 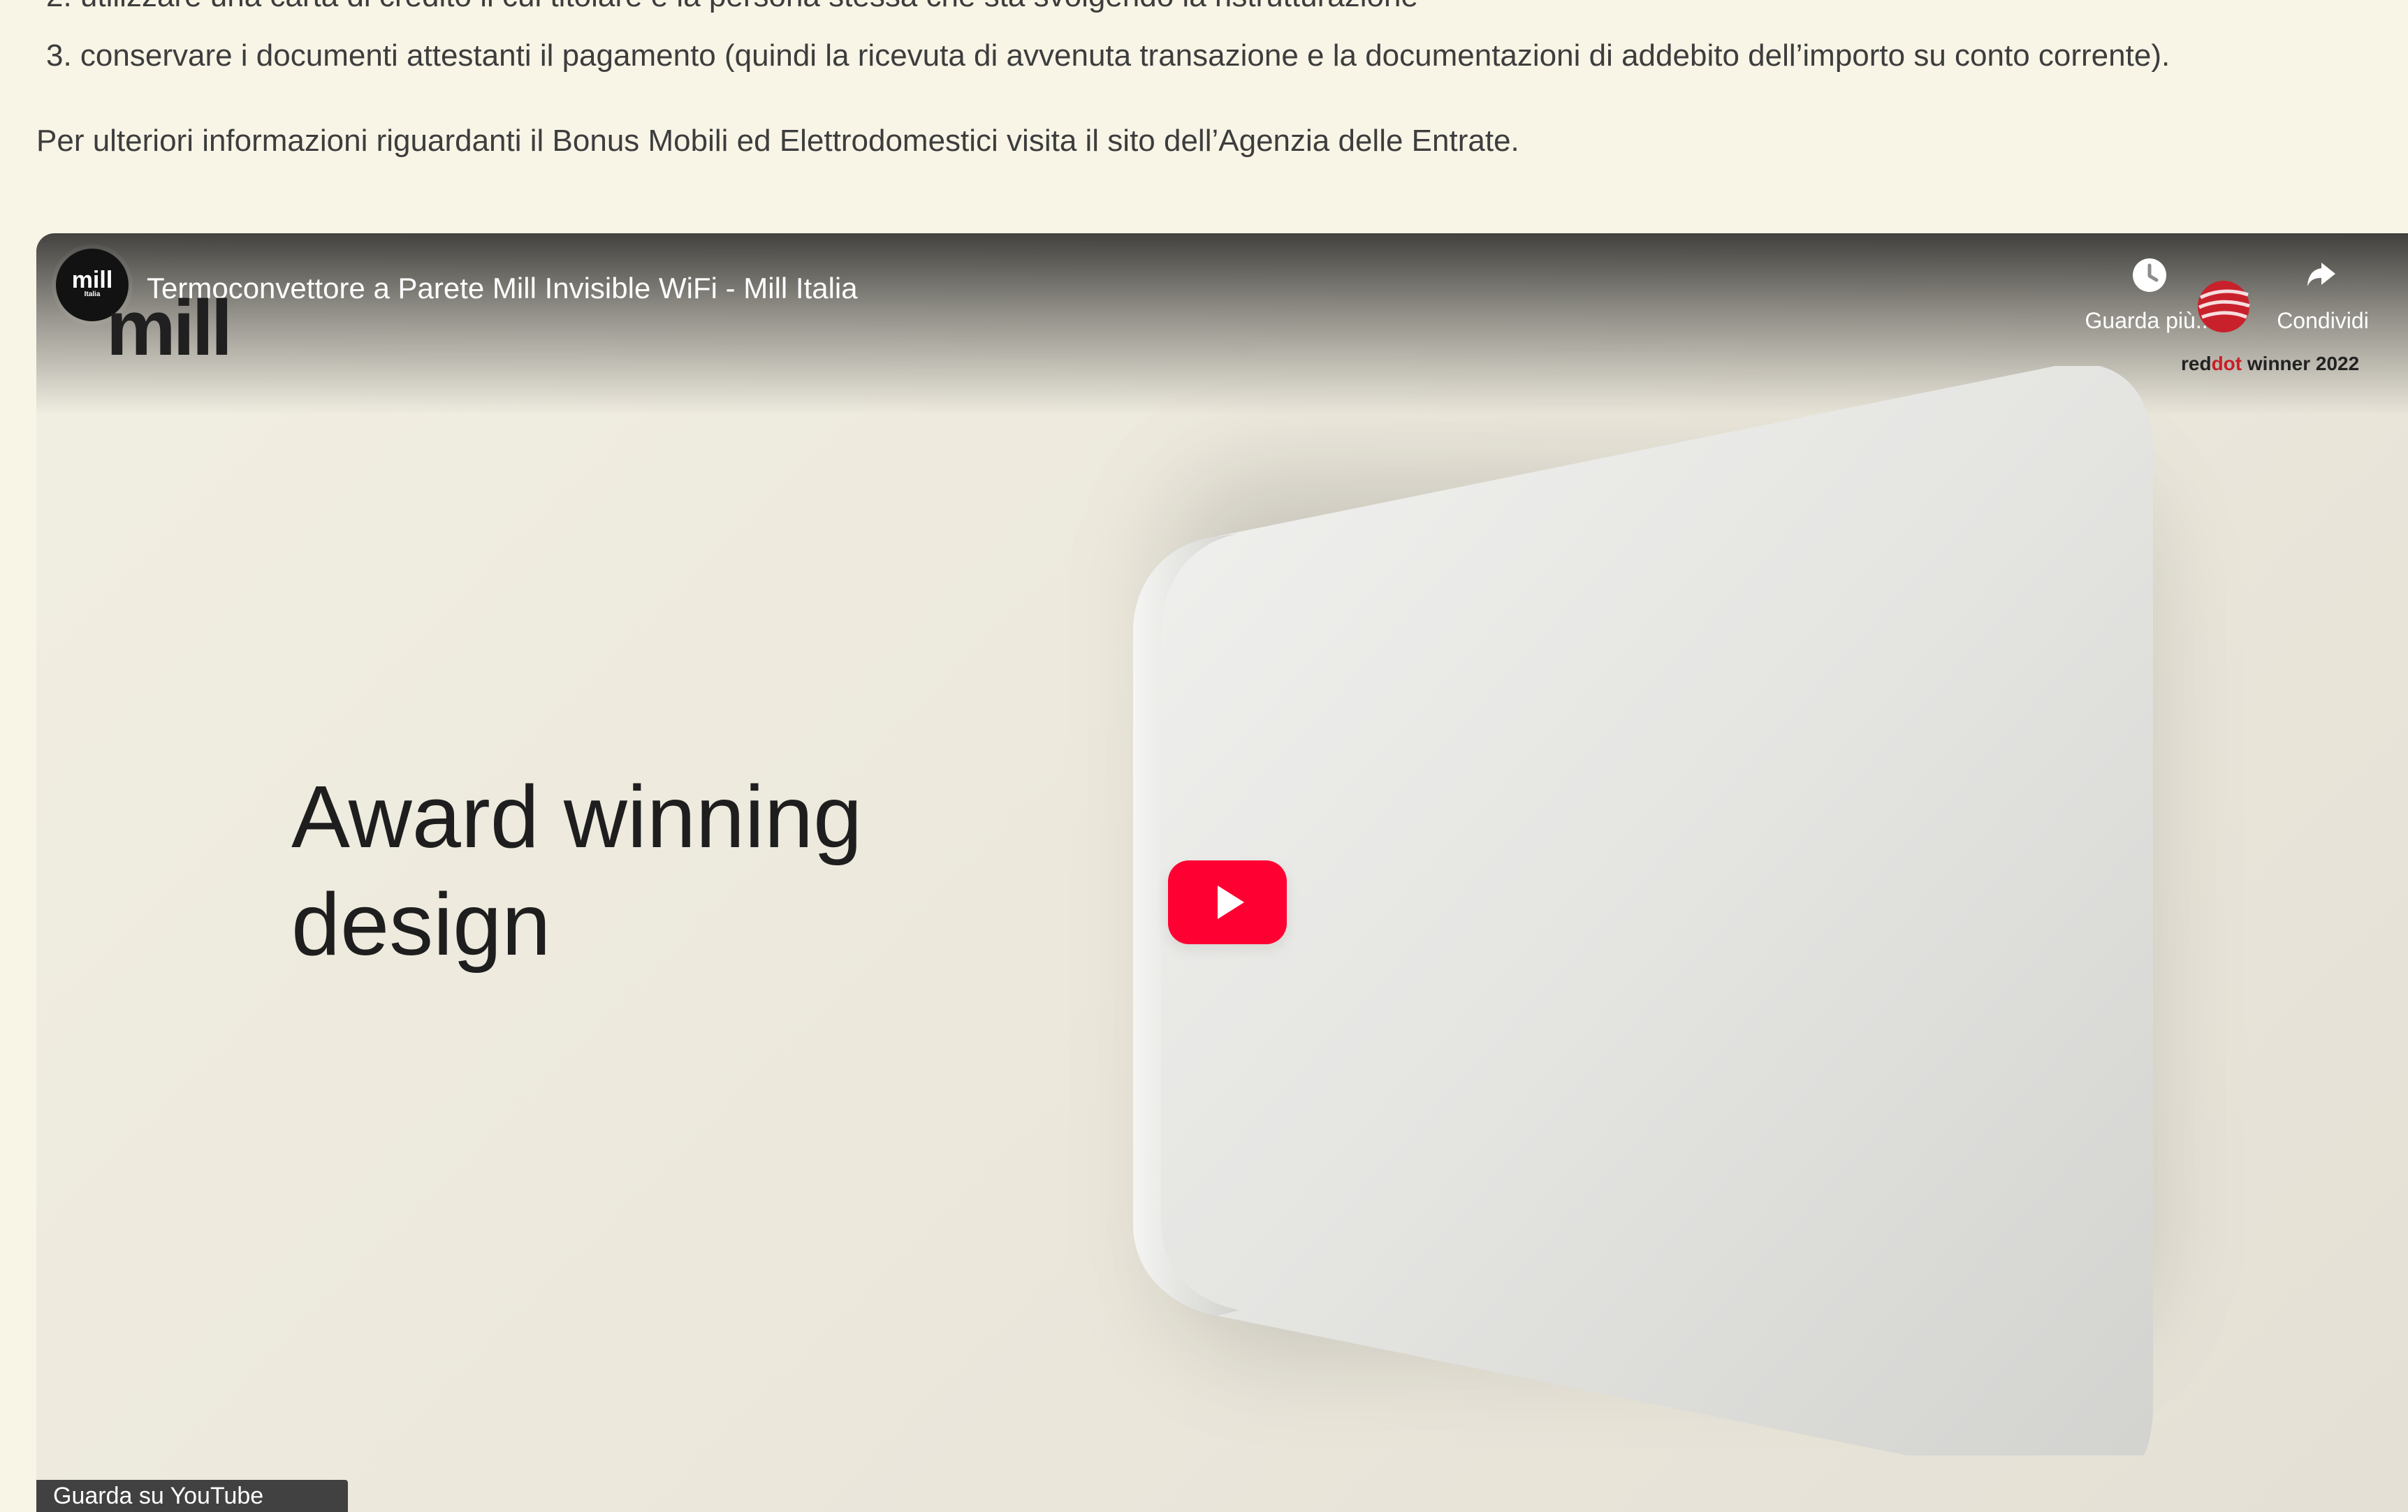 I want to click on watch-on-youtube-badge: Guarda su YouTube, so click(x=192, y=1496).